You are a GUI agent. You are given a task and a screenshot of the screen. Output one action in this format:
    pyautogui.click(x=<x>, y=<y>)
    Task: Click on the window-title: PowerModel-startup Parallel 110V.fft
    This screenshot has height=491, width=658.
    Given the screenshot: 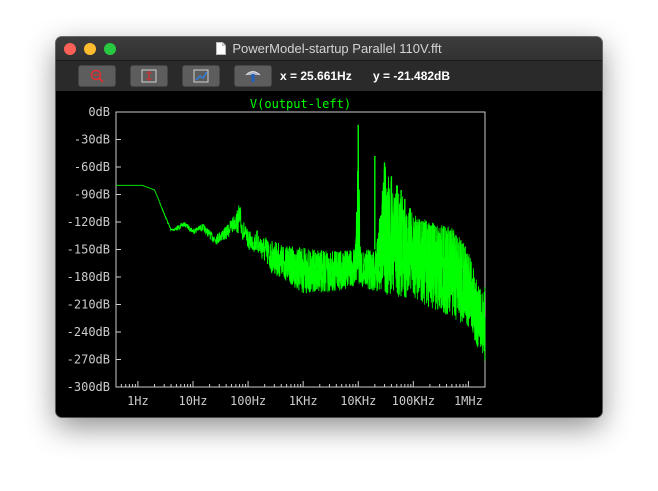 What is the action you would take?
    pyautogui.click(x=337, y=48)
    